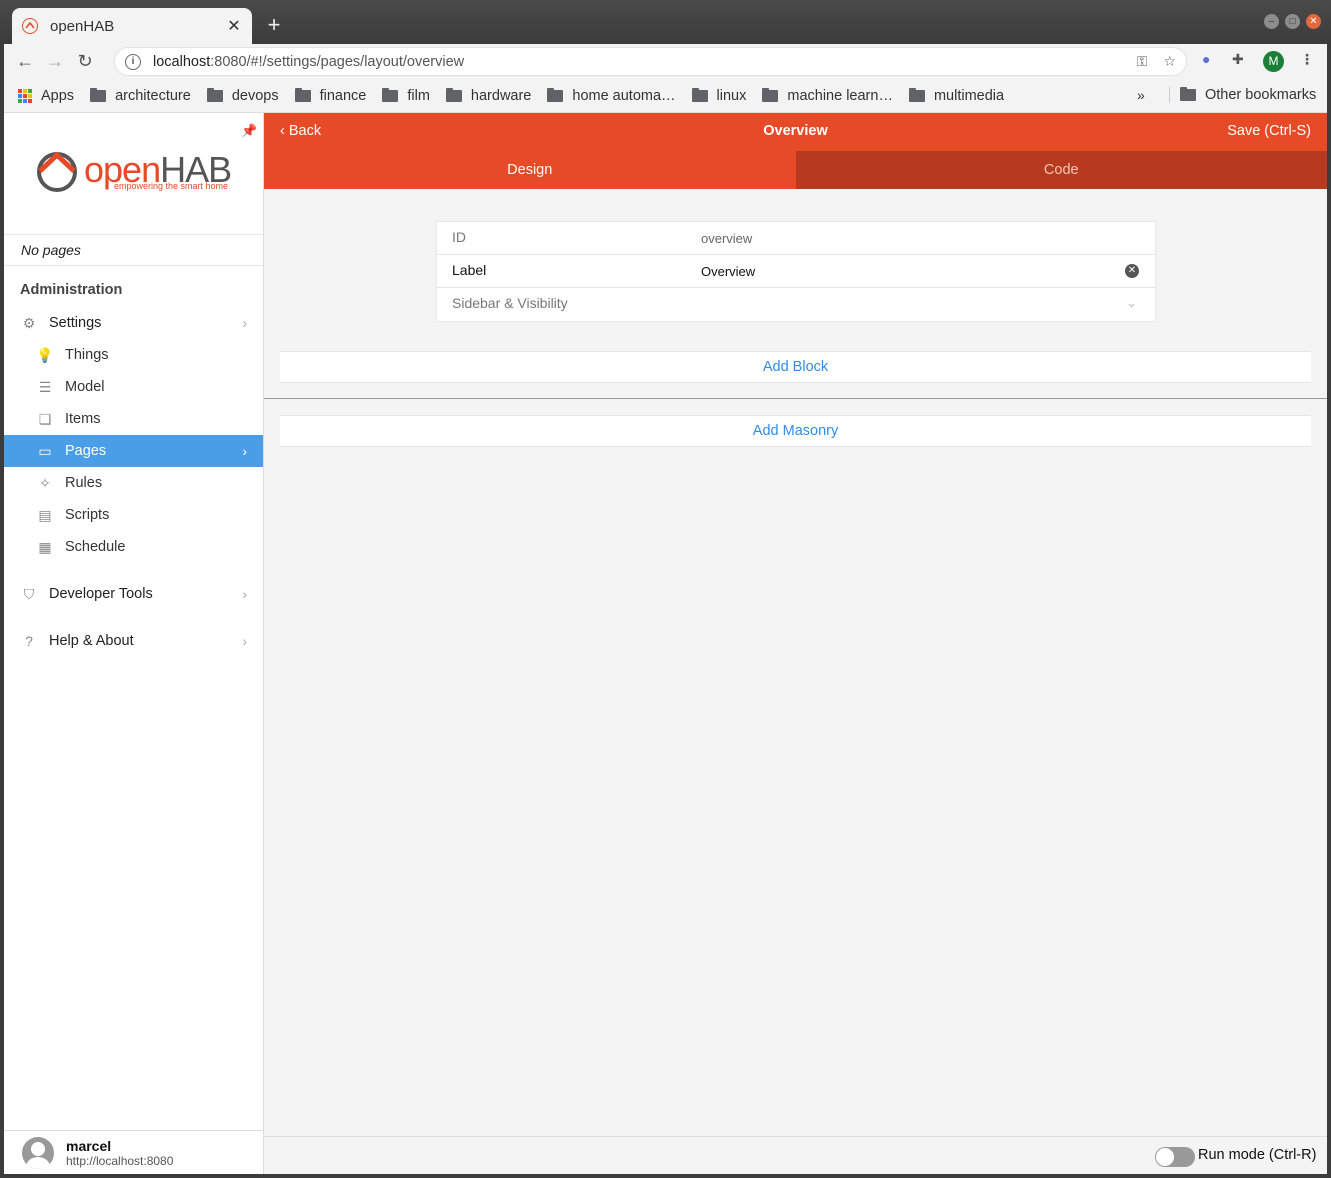  Describe the element at coordinates (1269, 131) in the screenshot. I see `save-button: Save (Ctrl-S)` at that location.